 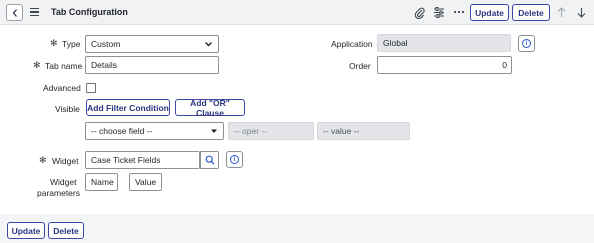 What do you see at coordinates (561, 12) in the screenshot?
I see `arrow-up-icon` at bounding box center [561, 12].